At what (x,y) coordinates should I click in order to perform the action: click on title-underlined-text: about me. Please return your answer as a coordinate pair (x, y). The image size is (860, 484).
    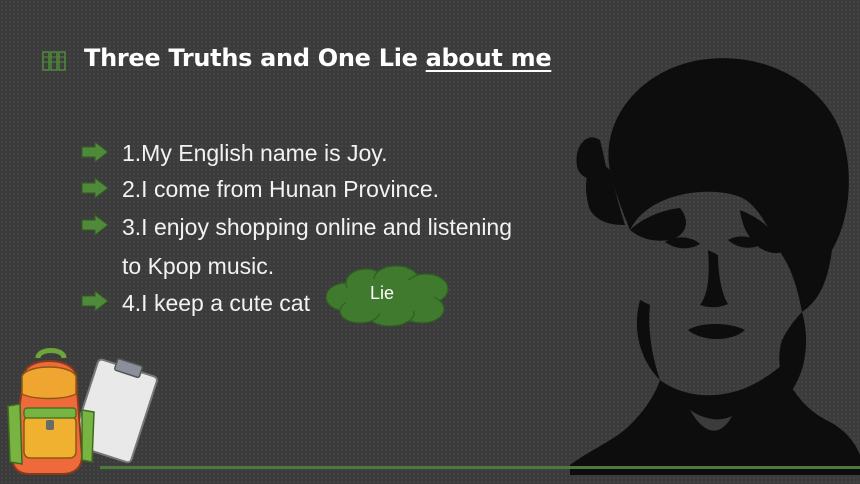
    Looking at the image, I should click on (488, 58).